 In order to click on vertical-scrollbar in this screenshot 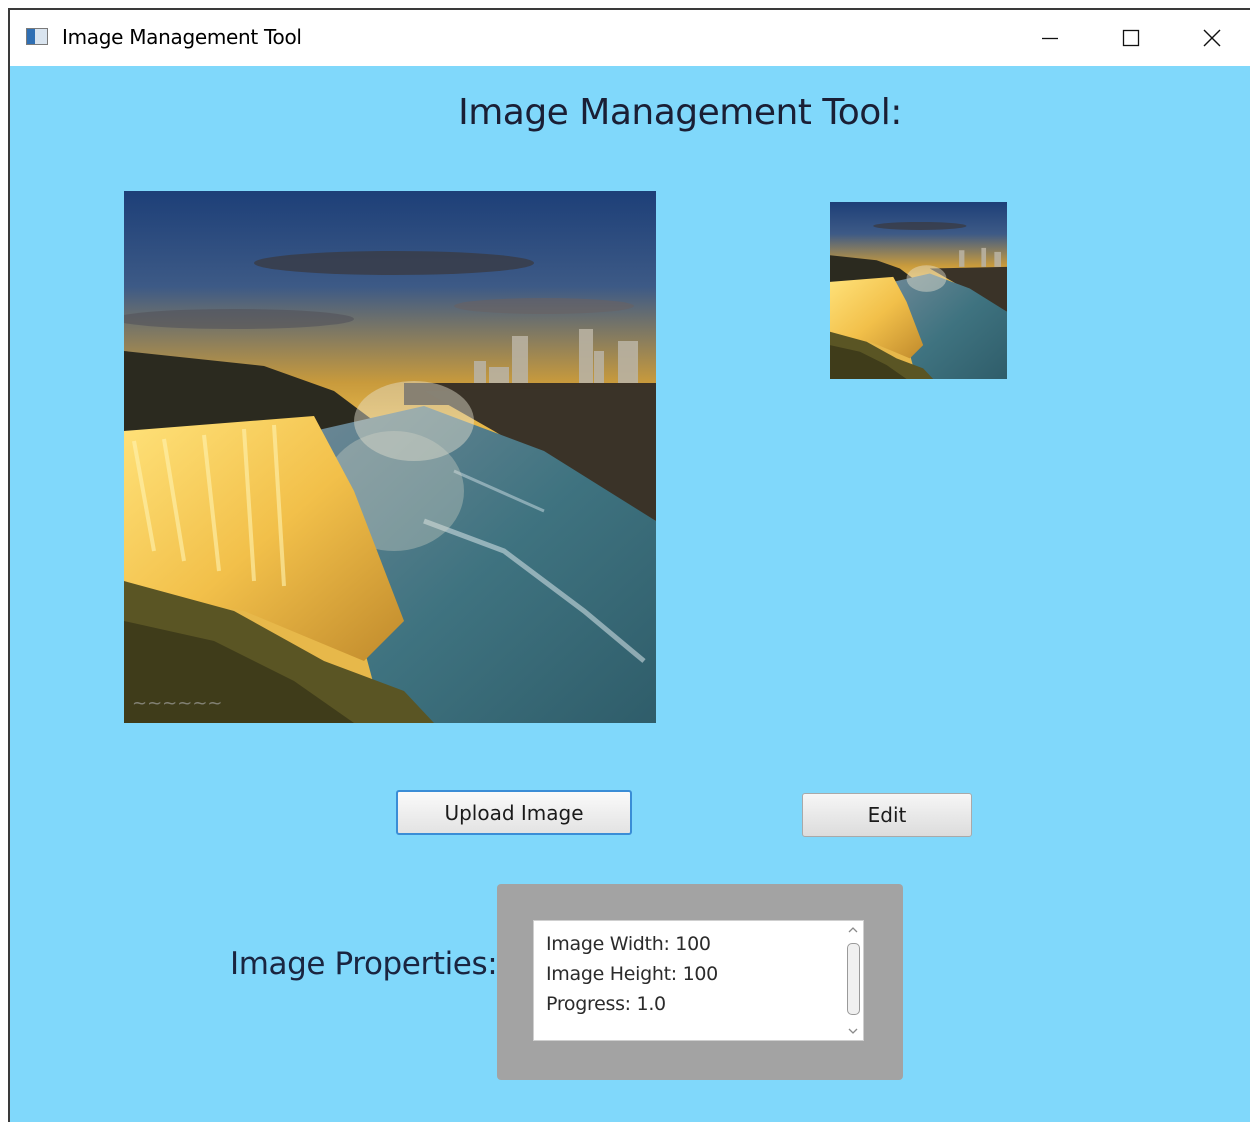, I will do `click(853, 980)`.